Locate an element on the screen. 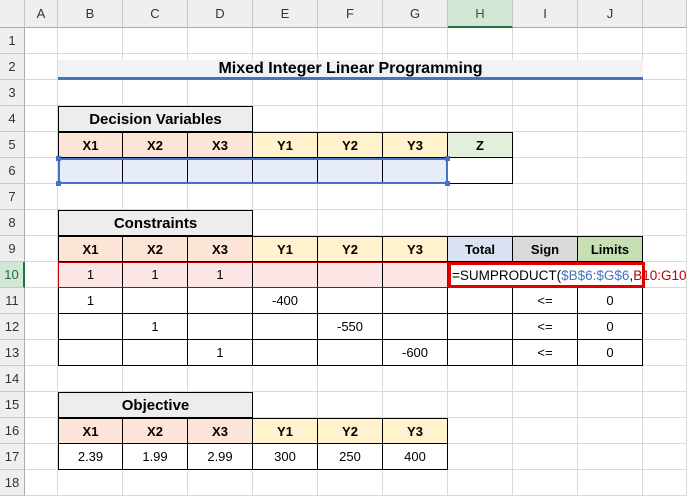 This screenshot has width=687, height=501. row-header-9: 9 is located at coordinates (12, 249).